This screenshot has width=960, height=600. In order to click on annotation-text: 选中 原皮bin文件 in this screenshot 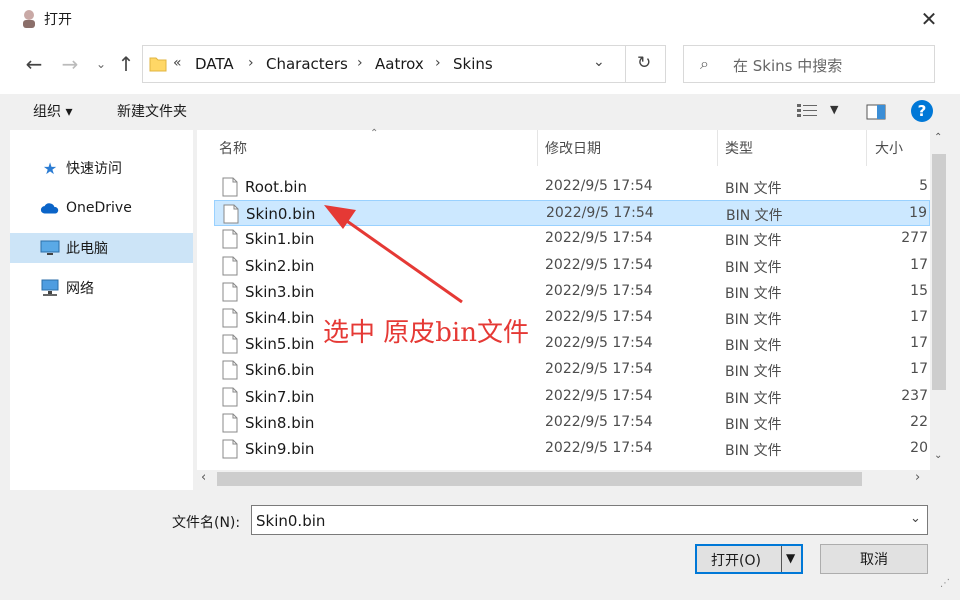, I will do `click(426, 333)`.